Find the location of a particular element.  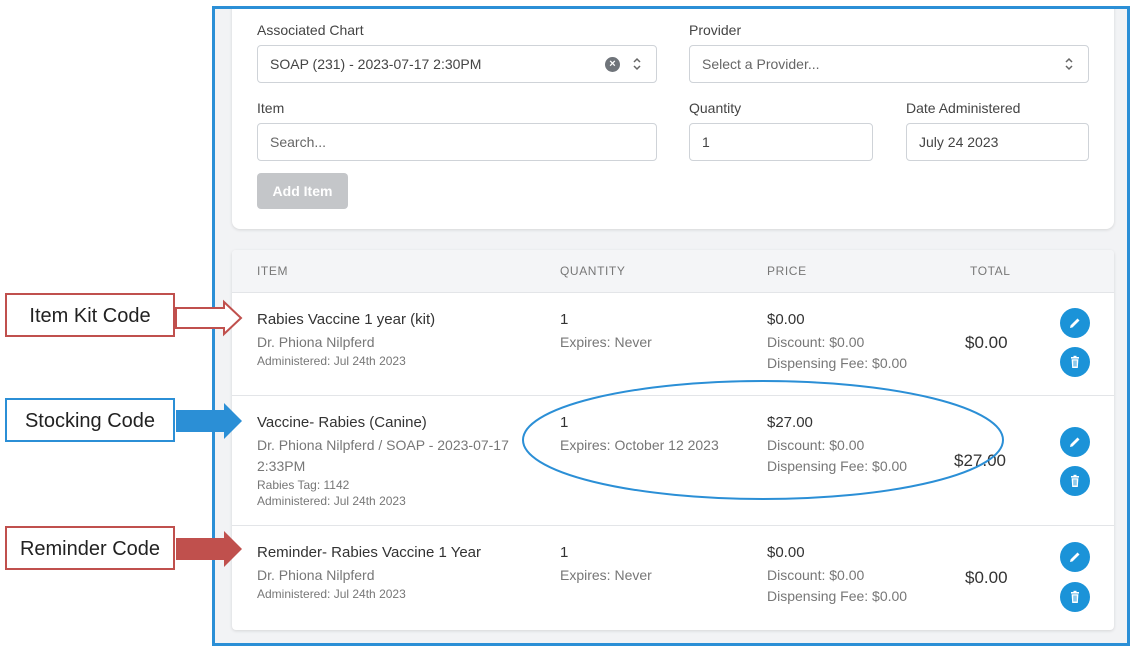

kit-arrow-icon is located at coordinates (209, 318).